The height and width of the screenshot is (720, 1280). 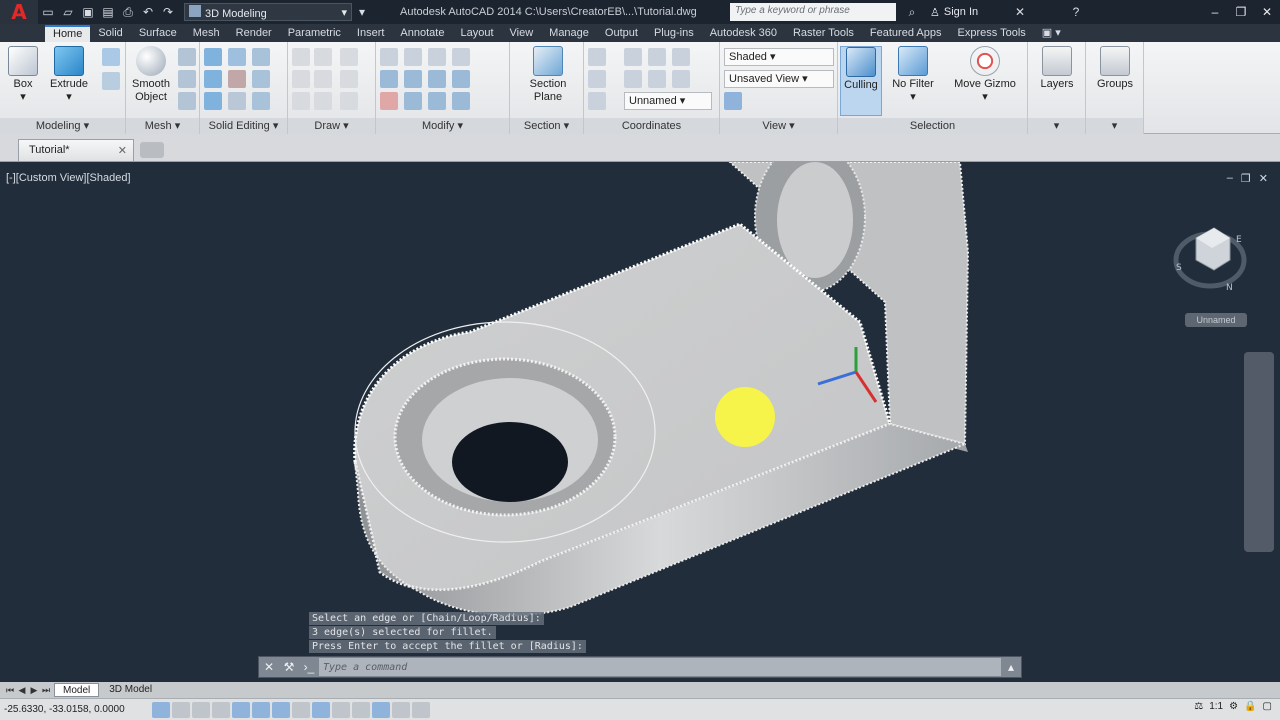 I want to click on clean-screen-icon: ▢, so click(x=1267, y=706).